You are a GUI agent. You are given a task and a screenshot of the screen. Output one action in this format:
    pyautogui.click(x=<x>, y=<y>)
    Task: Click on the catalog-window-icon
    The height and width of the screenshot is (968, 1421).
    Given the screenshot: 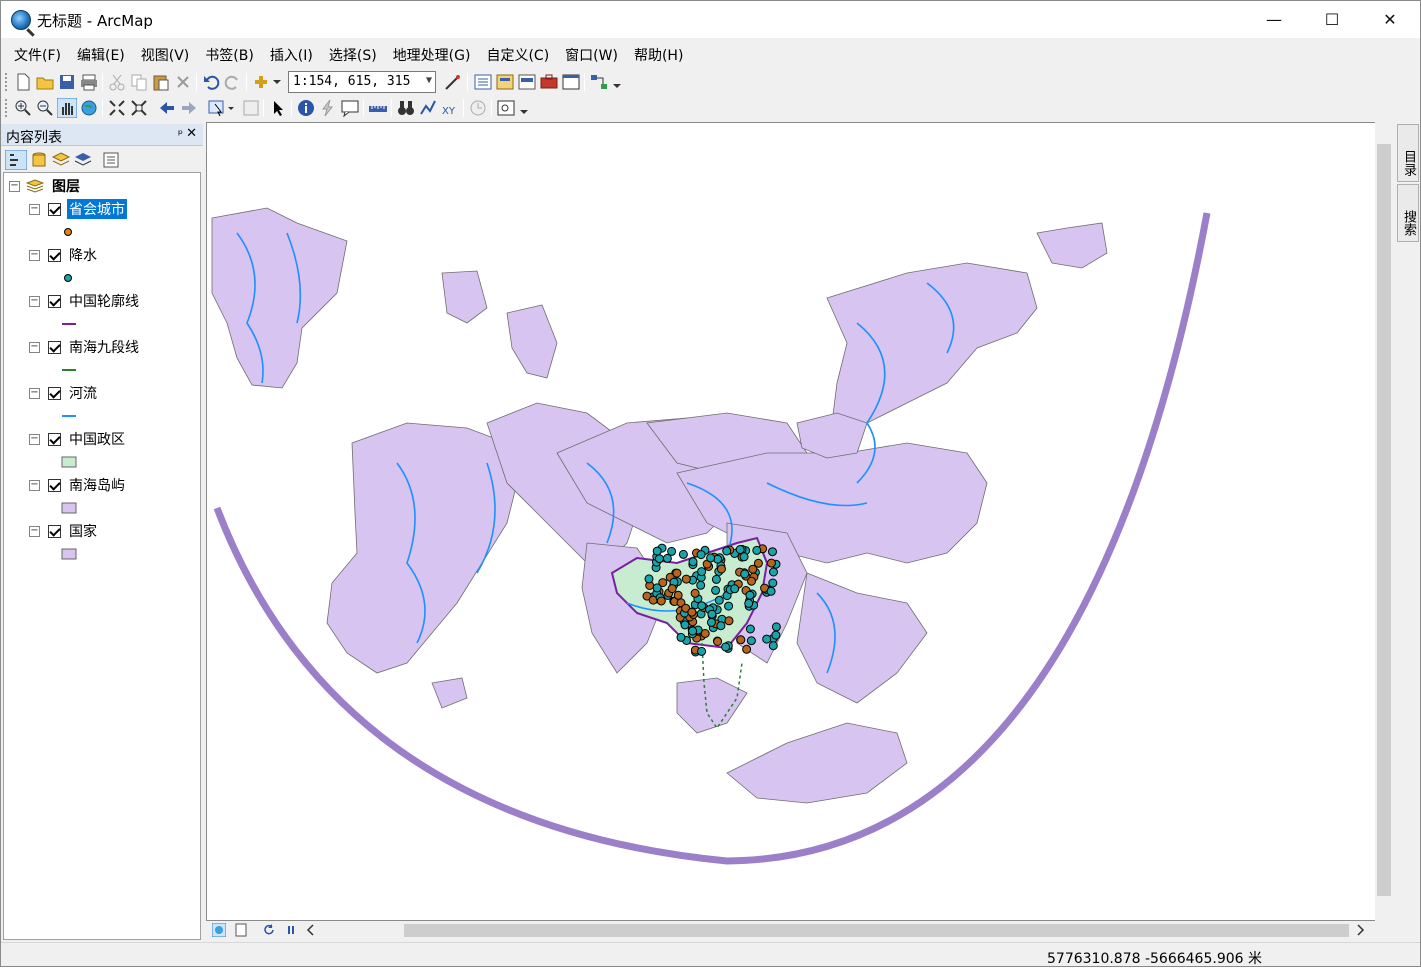 What is the action you would take?
    pyautogui.click(x=505, y=82)
    